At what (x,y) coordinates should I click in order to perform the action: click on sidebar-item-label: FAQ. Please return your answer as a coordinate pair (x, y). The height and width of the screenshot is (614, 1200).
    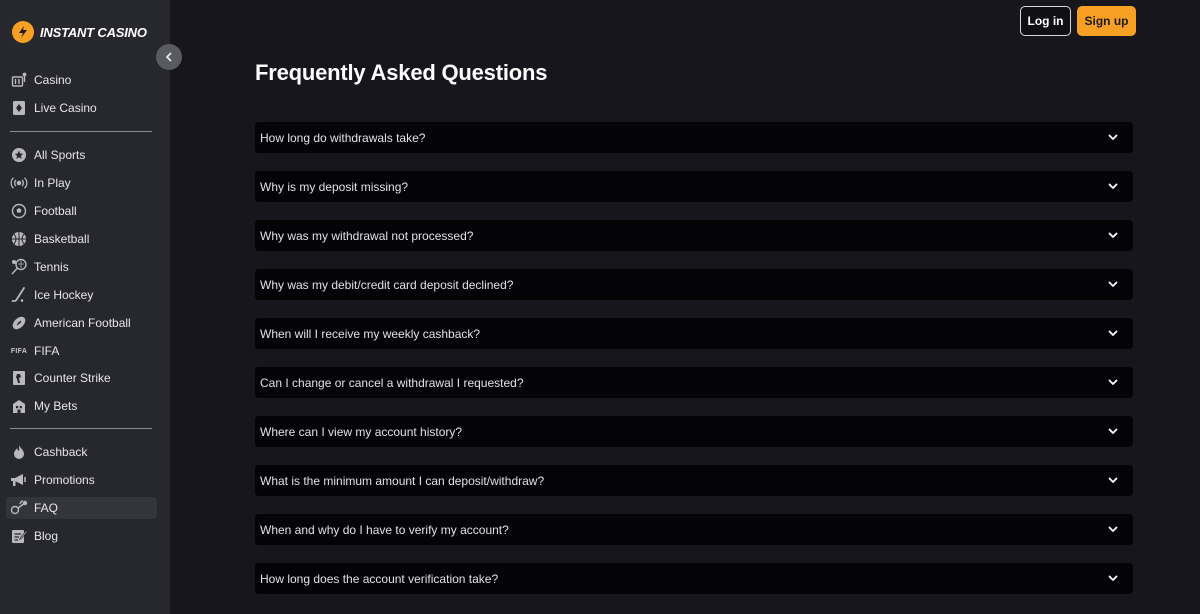
    Looking at the image, I should click on (46, 508).